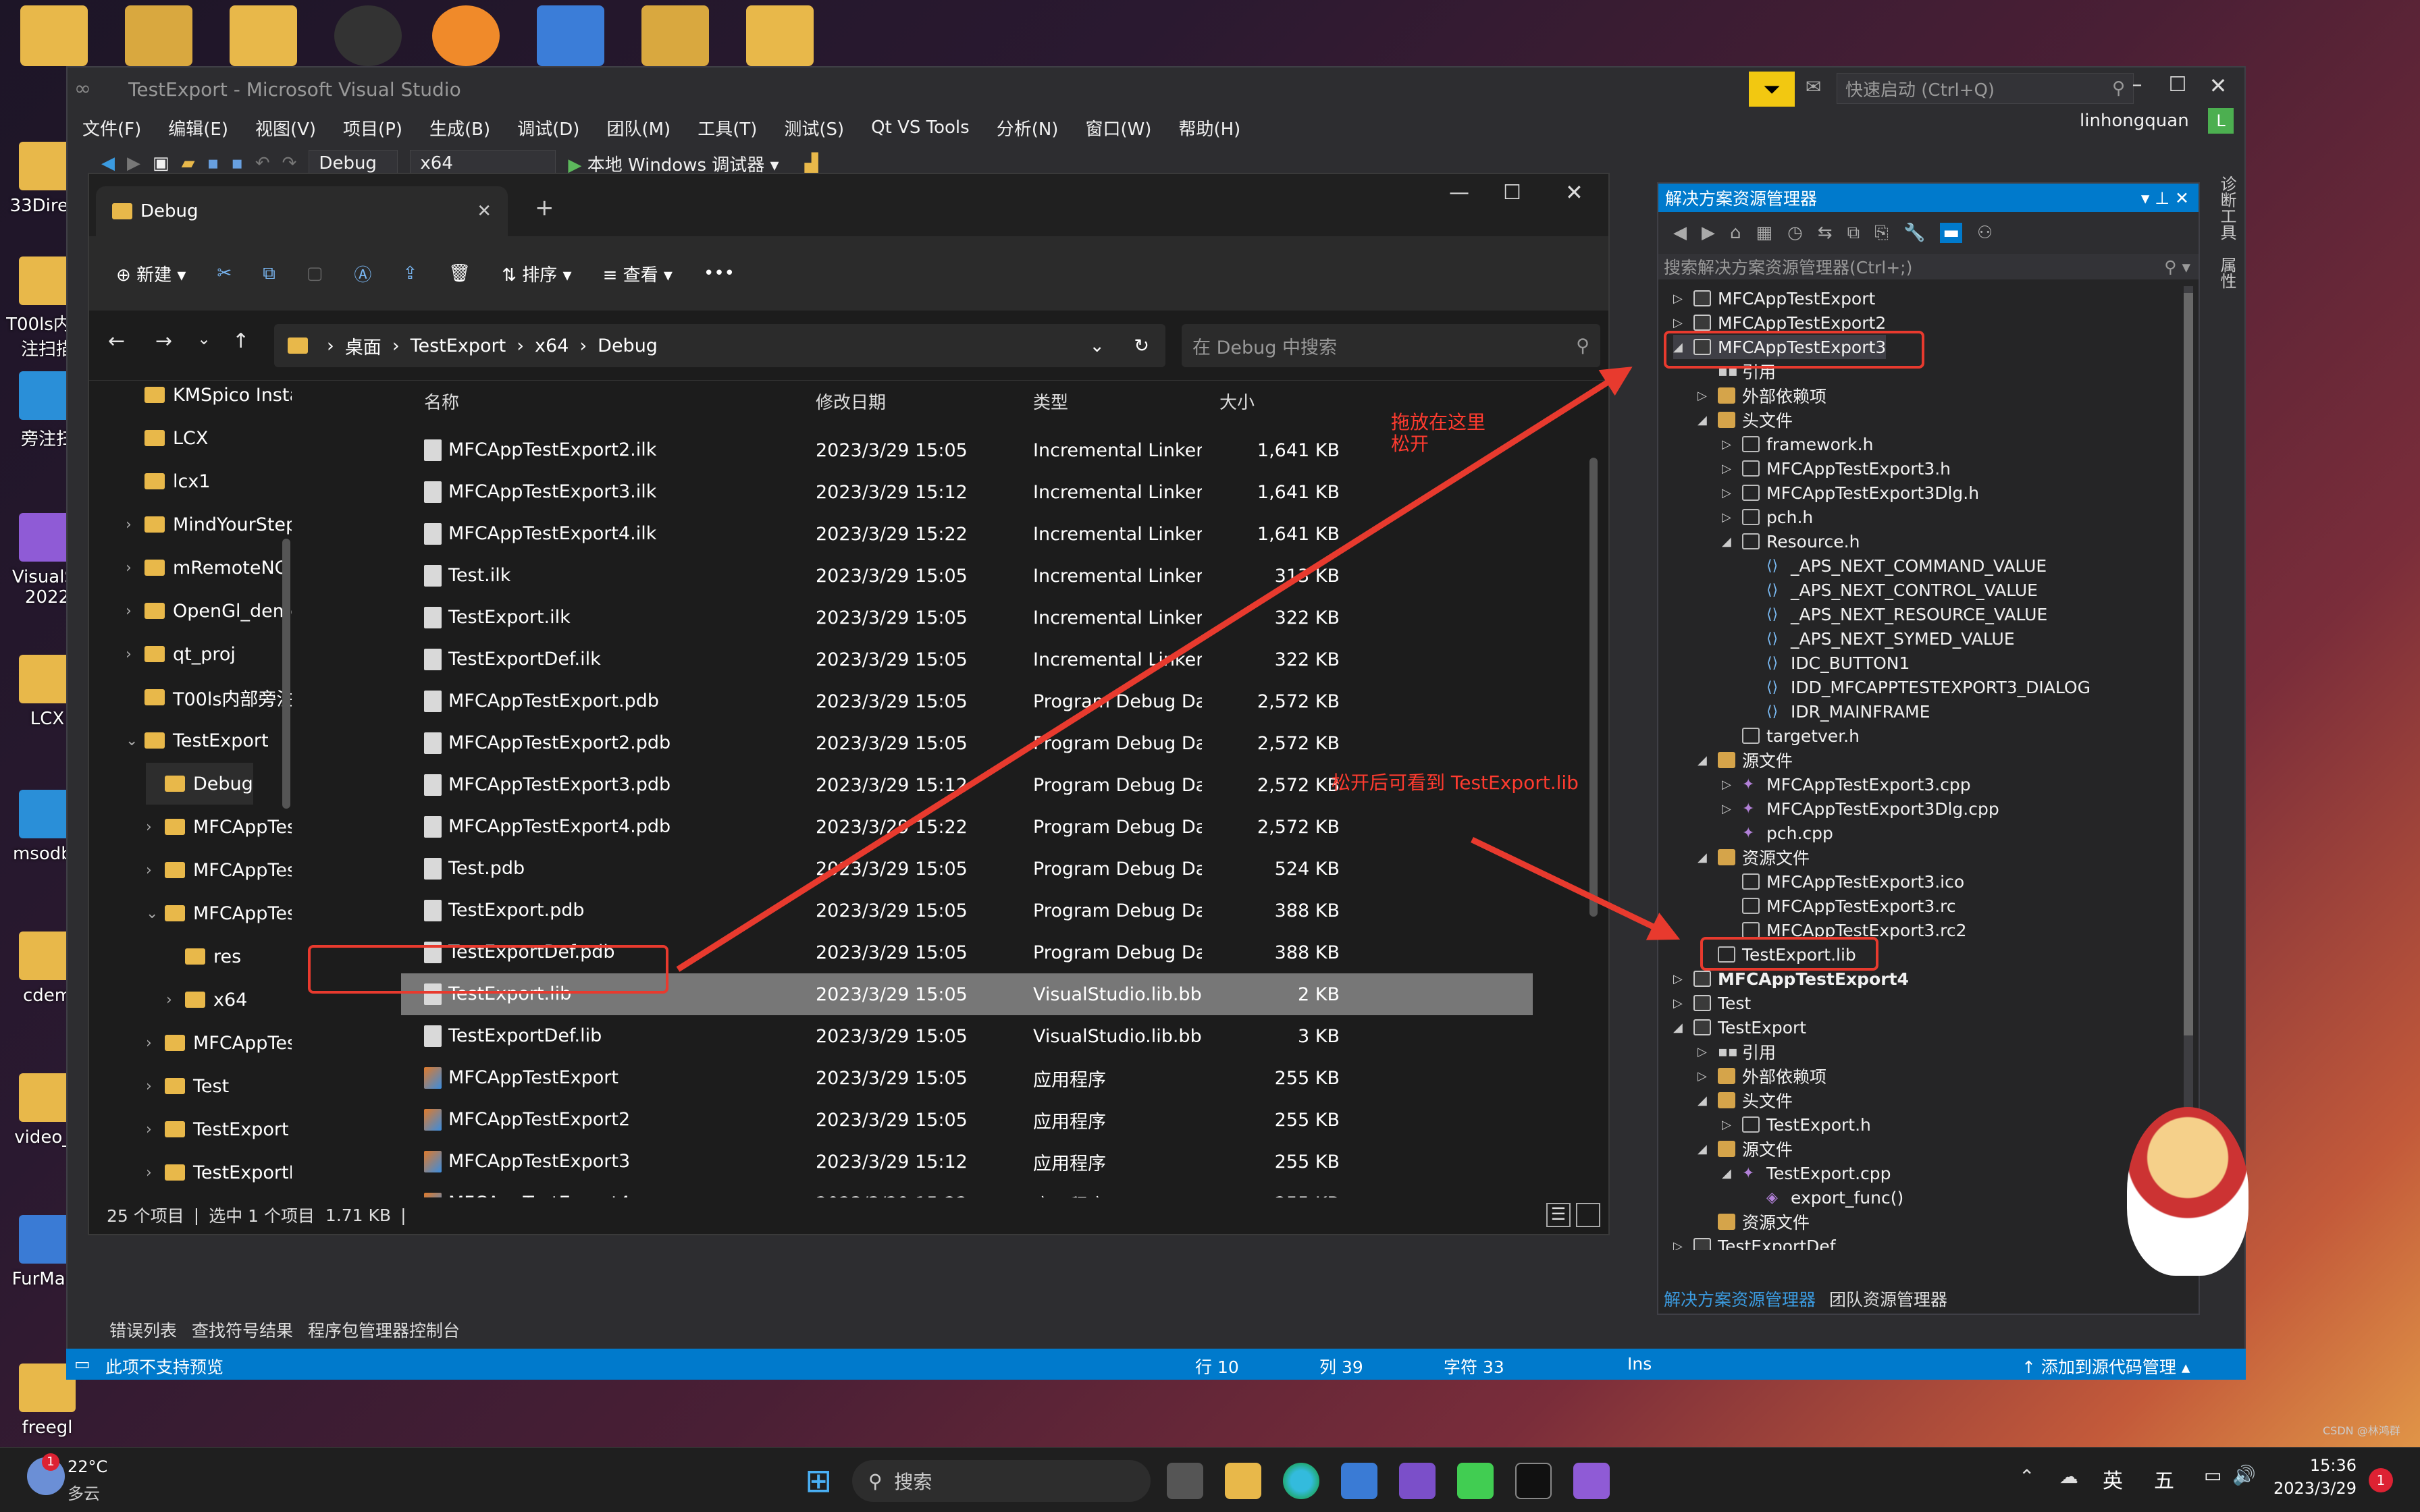 Image resolution: width=2420 pixels, height=1512 pixels. Describe the element at coordinates (84, 1492) in the screenshot. I see `weather-desc: 多云` at that location.